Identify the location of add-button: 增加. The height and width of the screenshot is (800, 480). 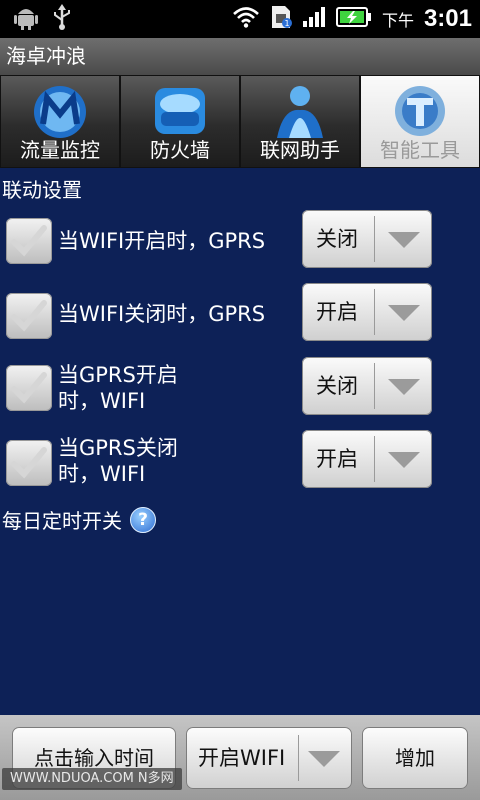
(415, 758).